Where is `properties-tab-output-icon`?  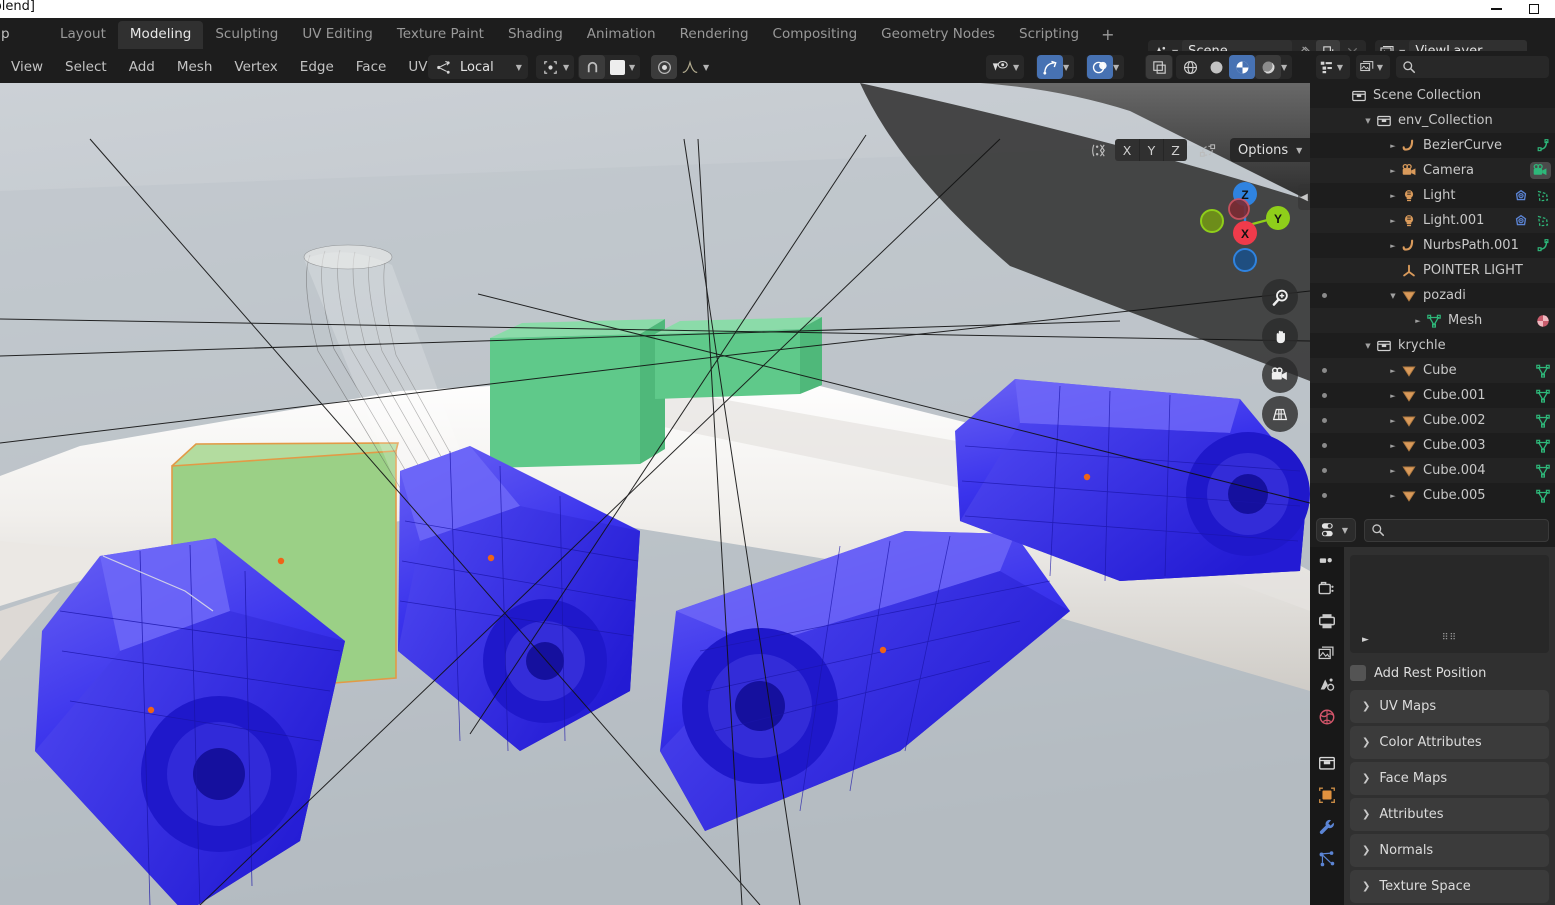 properties-tab-output-icon is located at coordinates (1327, 621).